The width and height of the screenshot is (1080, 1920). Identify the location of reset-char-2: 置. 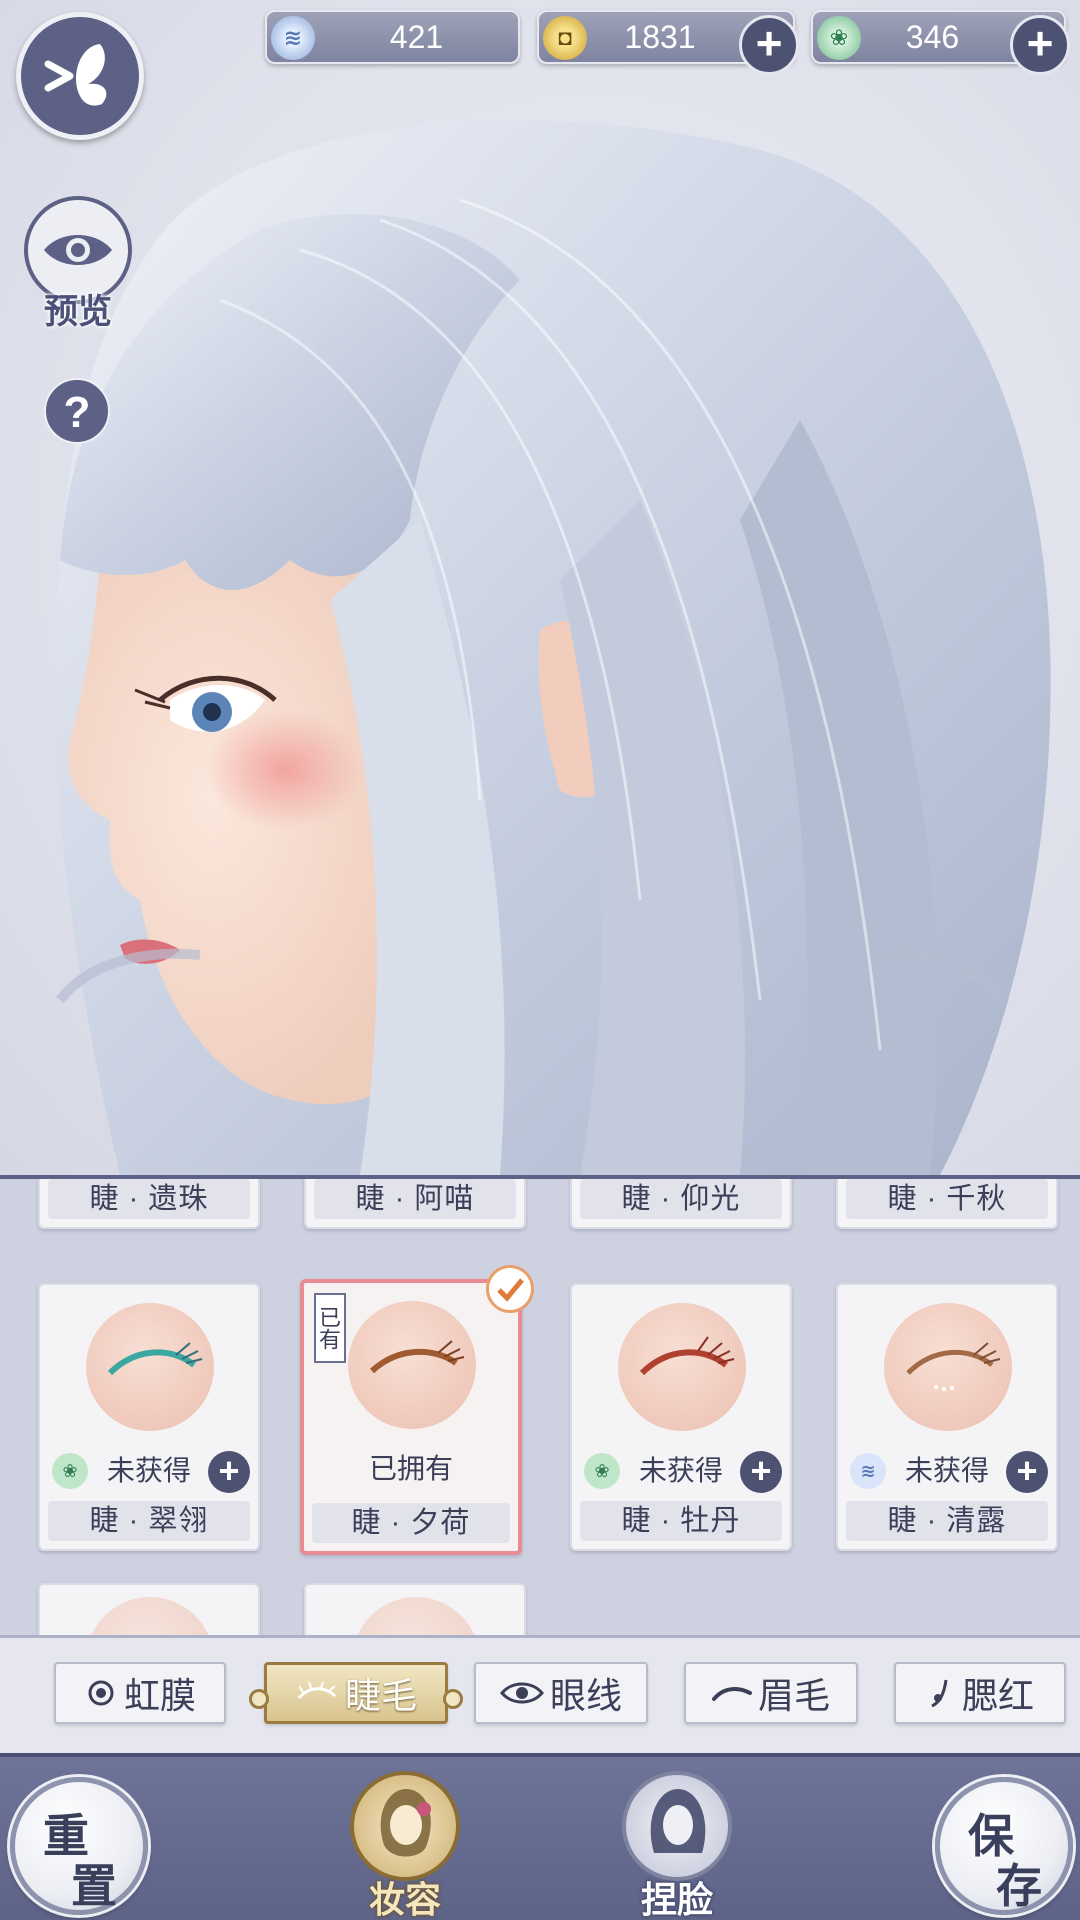
(94, 1886).